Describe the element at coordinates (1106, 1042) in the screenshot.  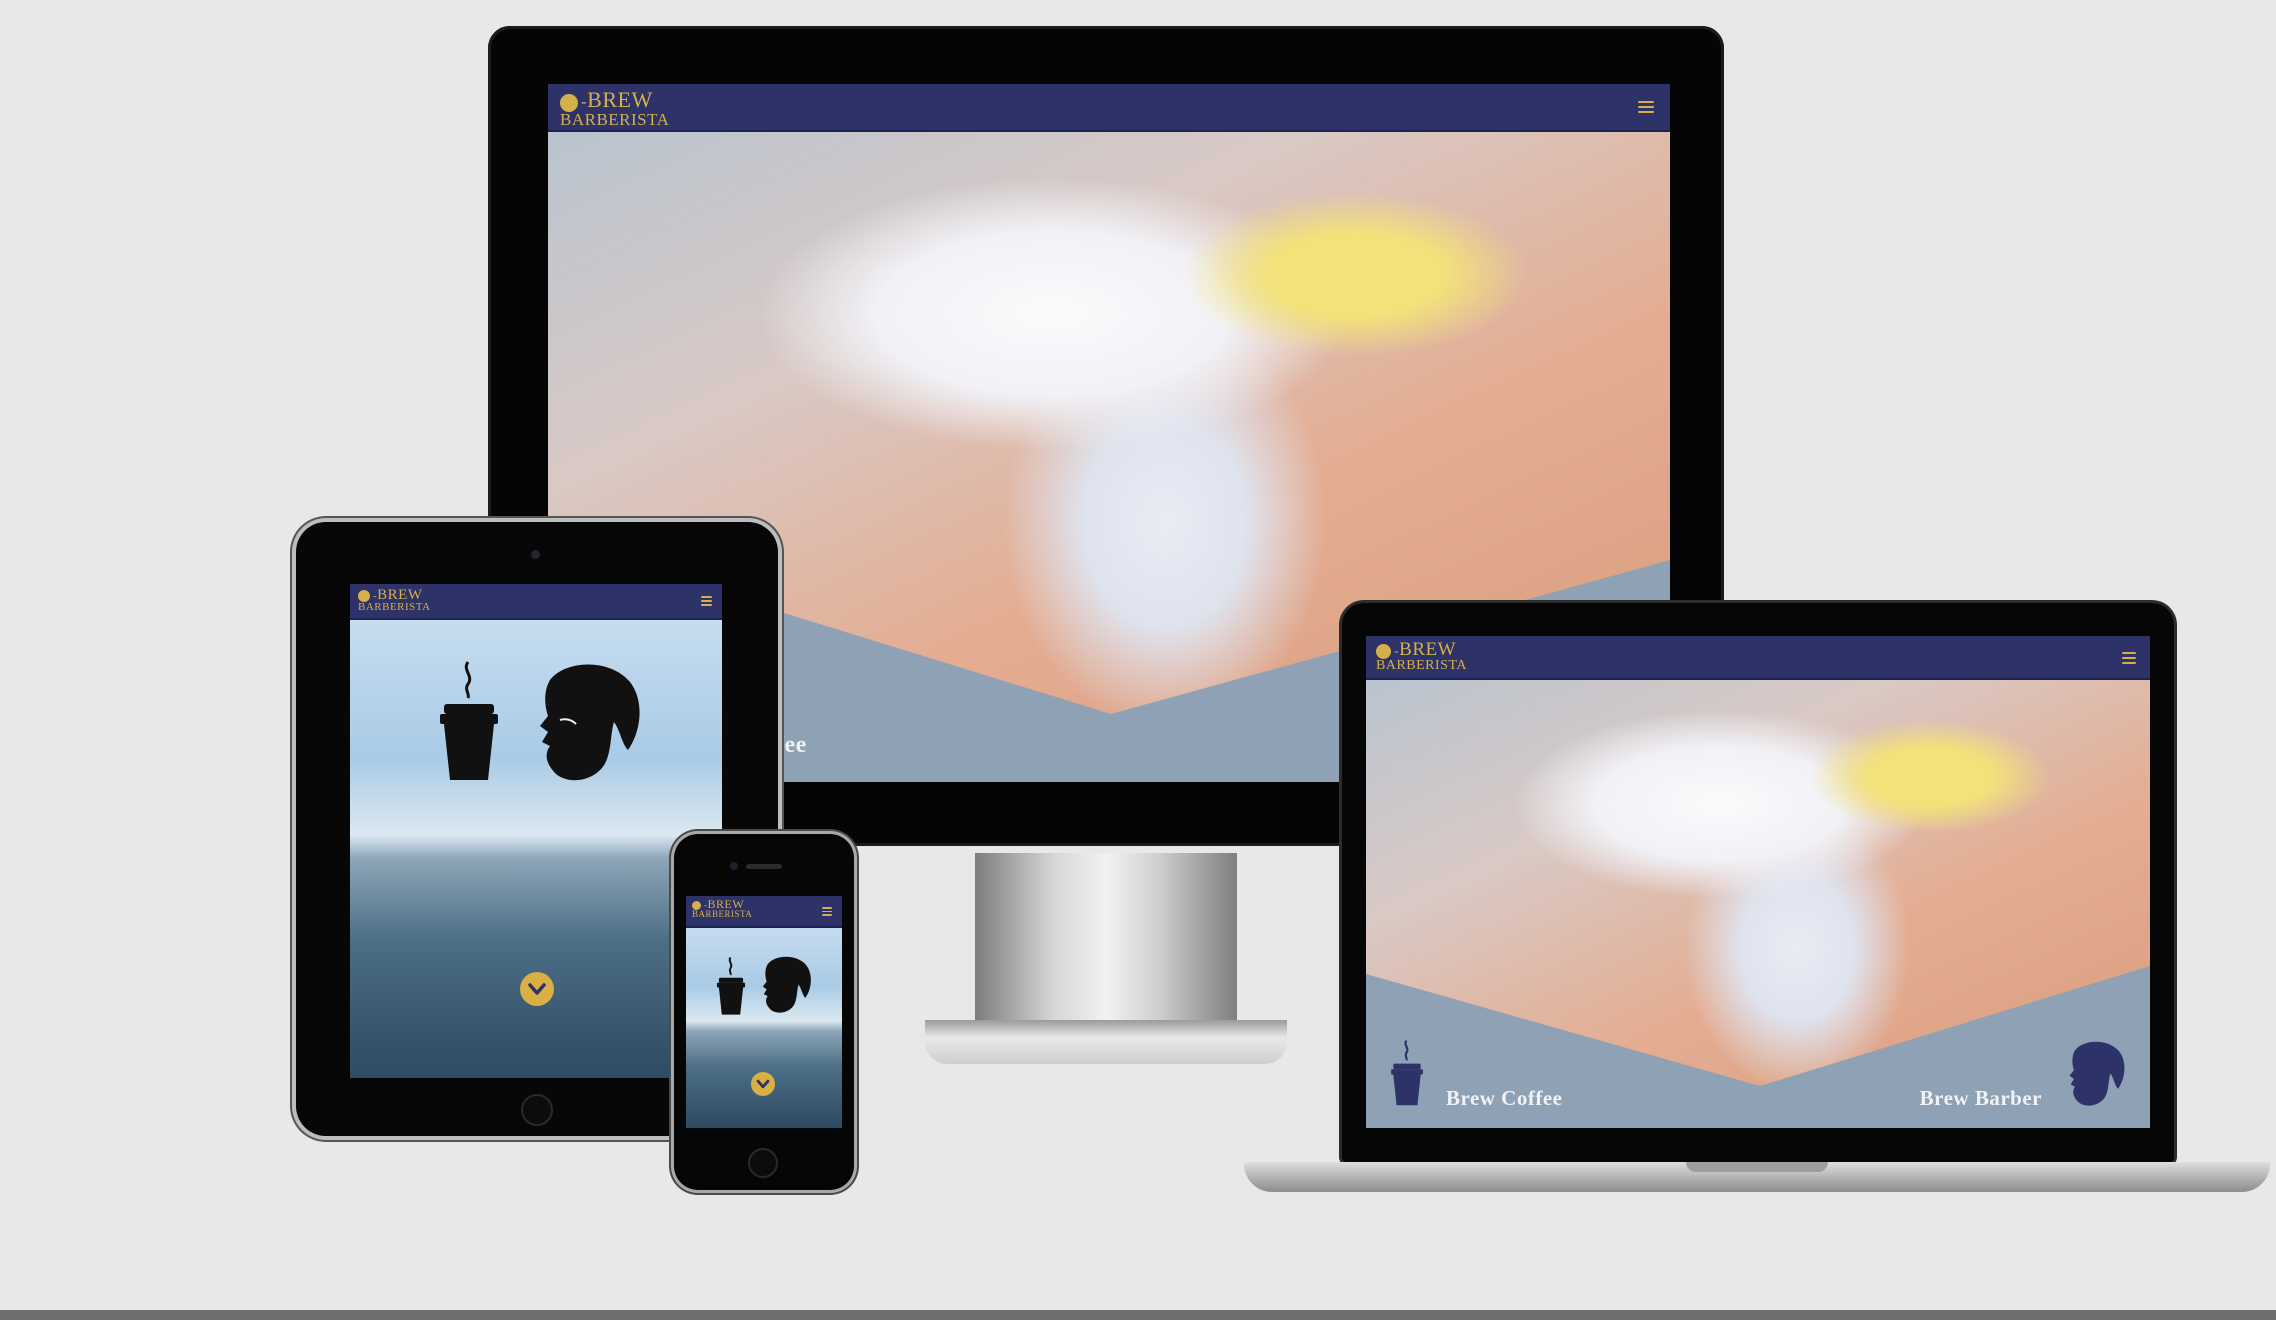
I see `desktop-stand-base` at that location.